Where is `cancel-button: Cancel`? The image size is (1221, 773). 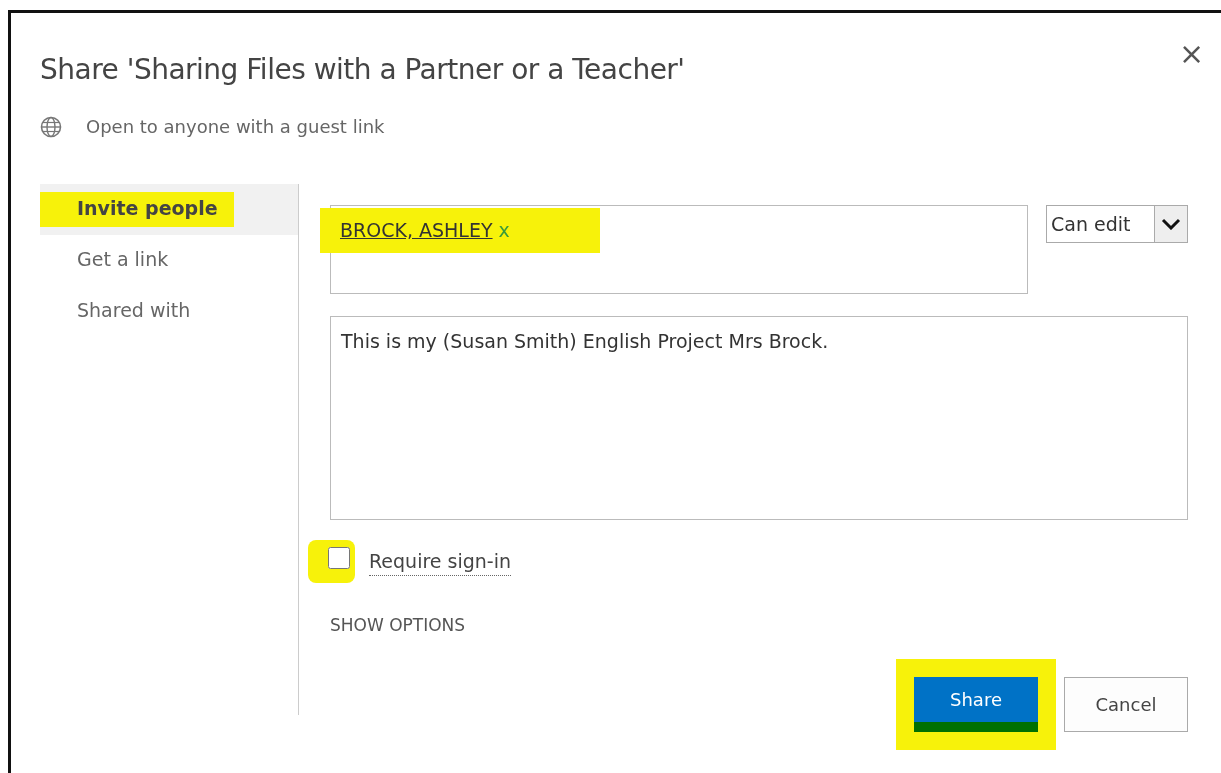
cancel-button: Cancel is located at coordinates (1126, 704).